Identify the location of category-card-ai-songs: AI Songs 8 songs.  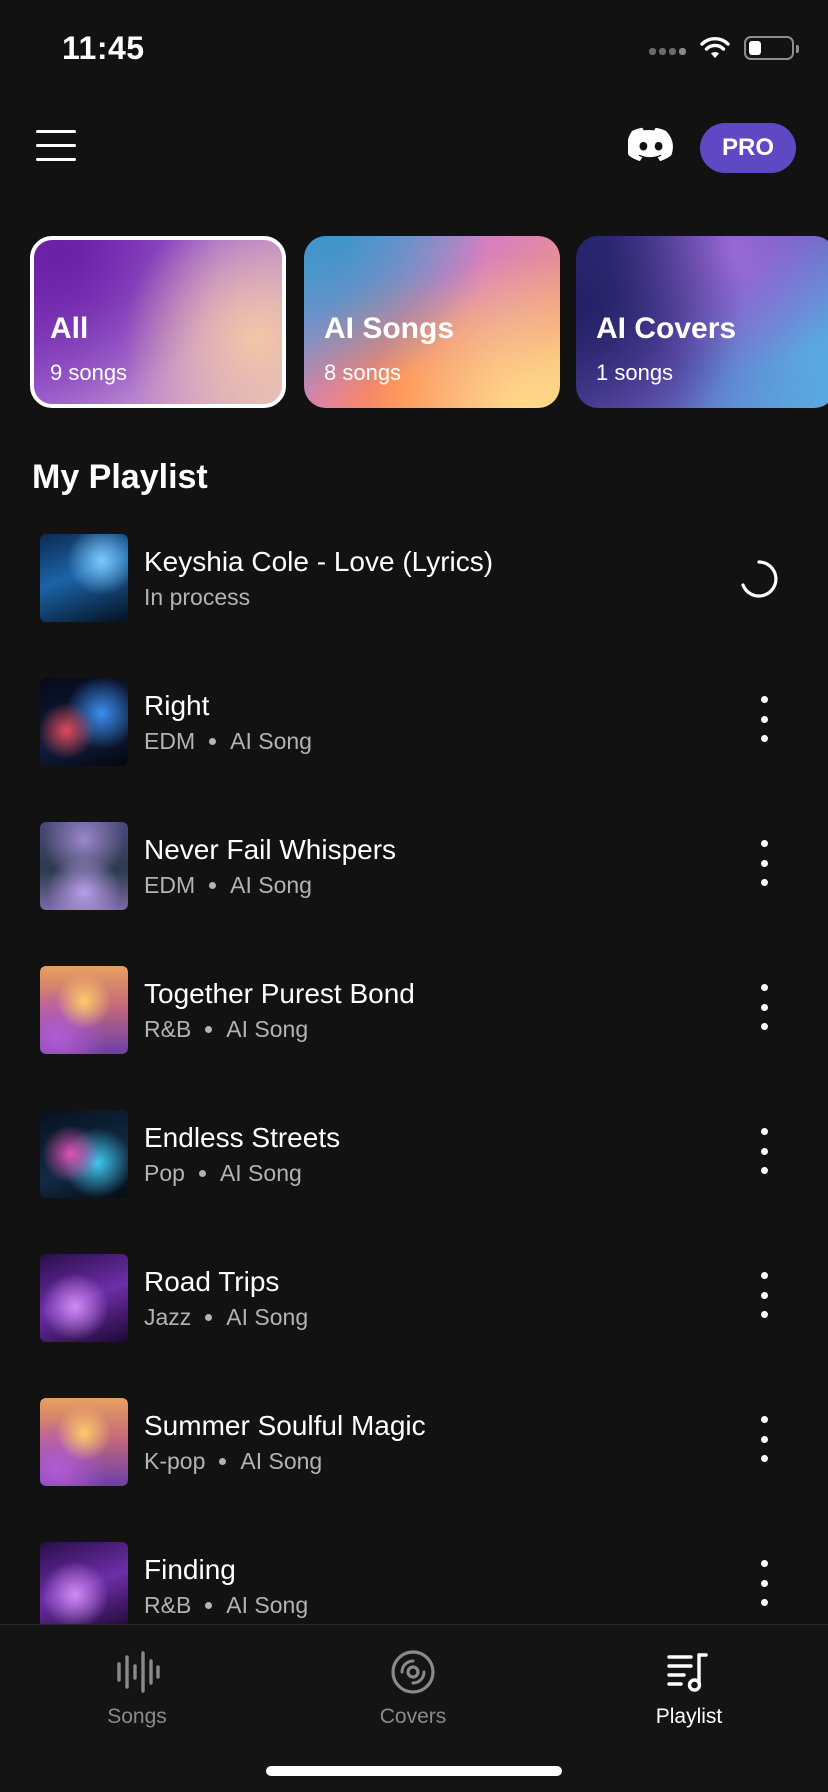
(432, 322).